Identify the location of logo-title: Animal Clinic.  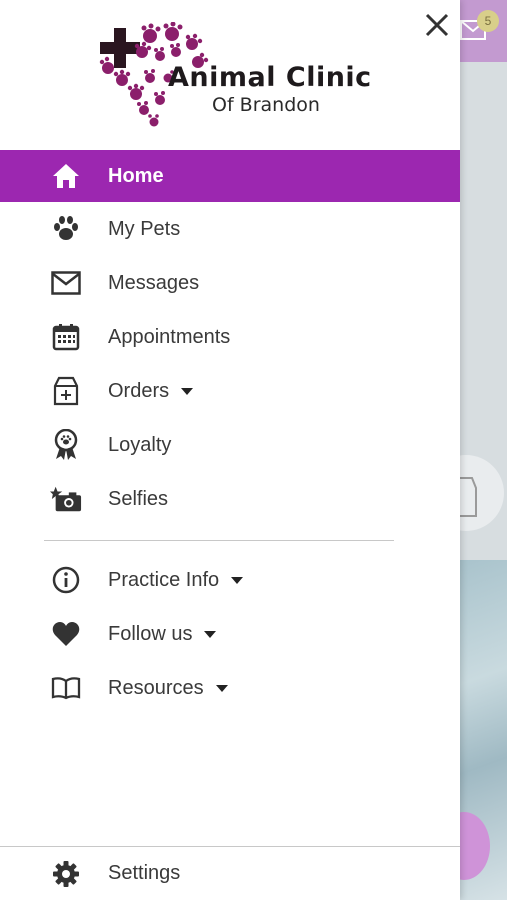
(270, 77).